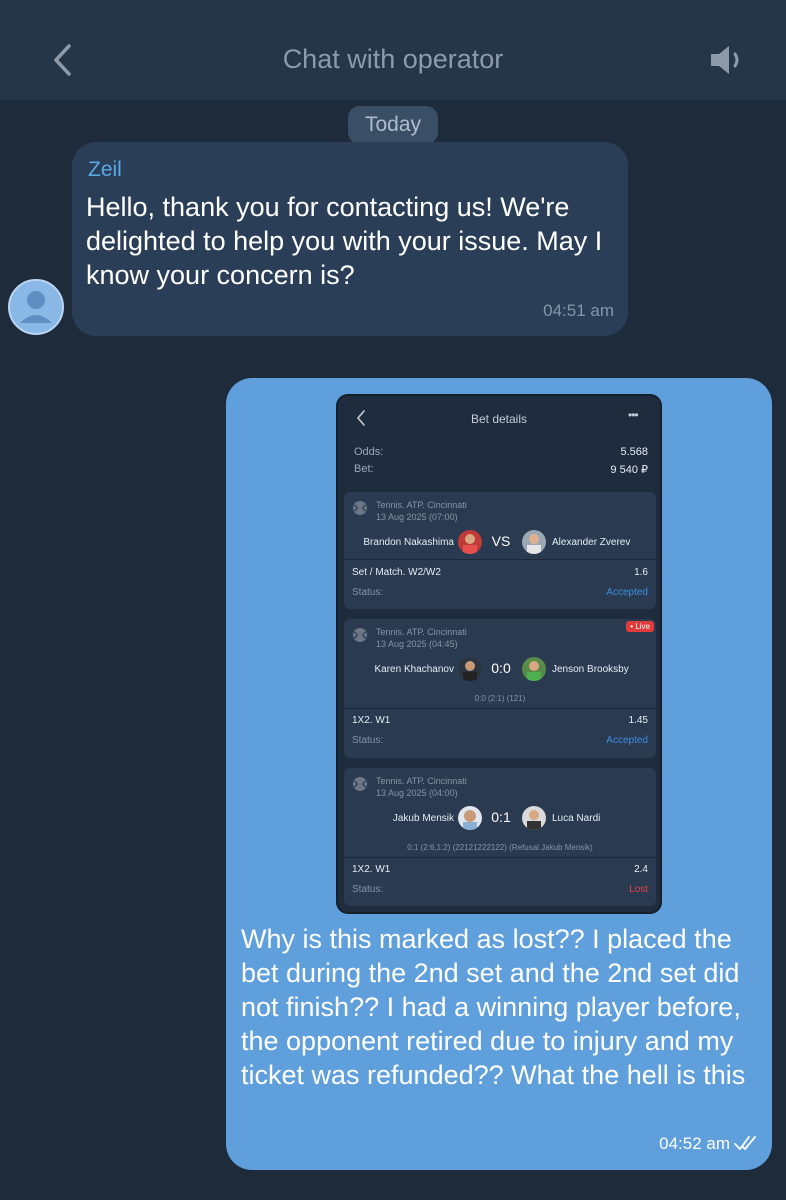  Describe the element at coordinates (633, 415) in the screenshot. I see `more-icon: •••` at that location.